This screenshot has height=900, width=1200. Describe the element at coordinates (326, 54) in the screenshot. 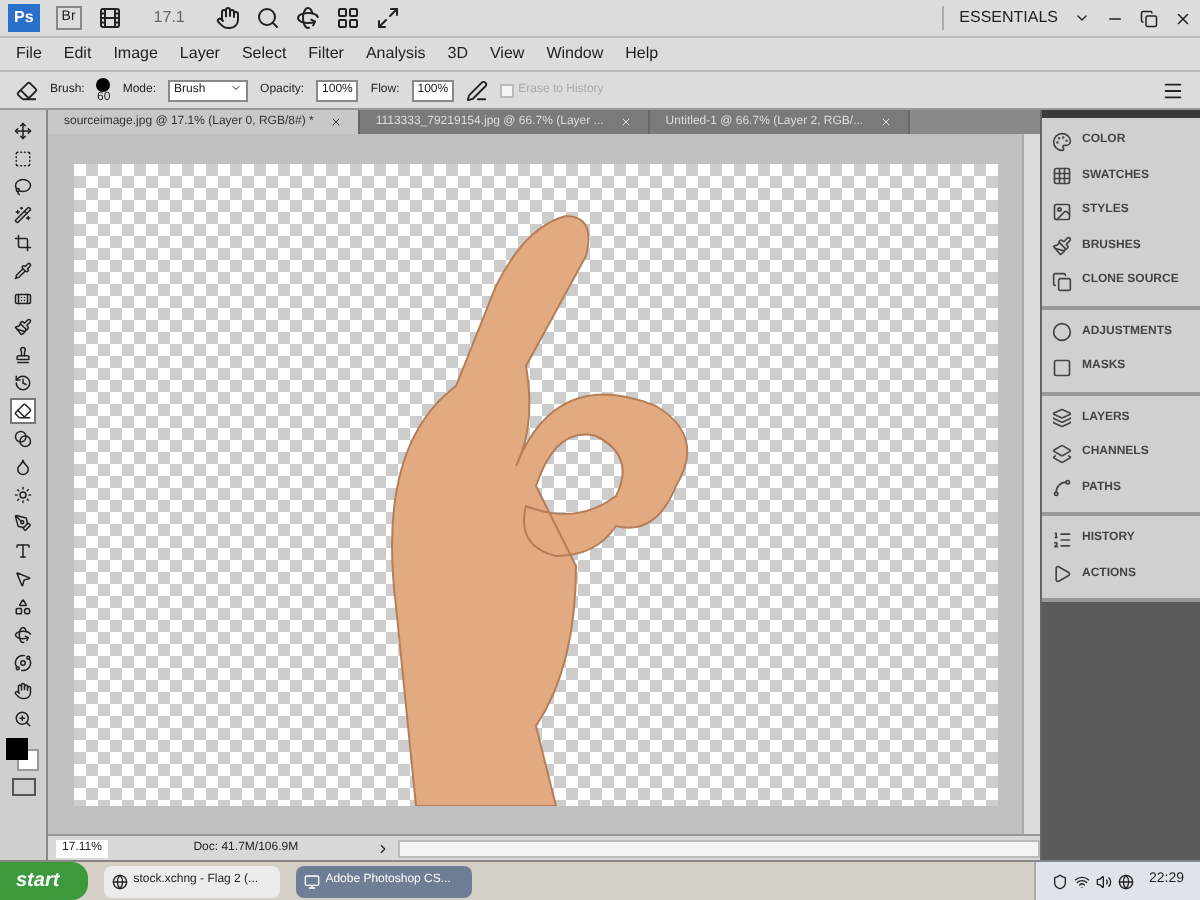

I see `menu-item: Filter` at that location.